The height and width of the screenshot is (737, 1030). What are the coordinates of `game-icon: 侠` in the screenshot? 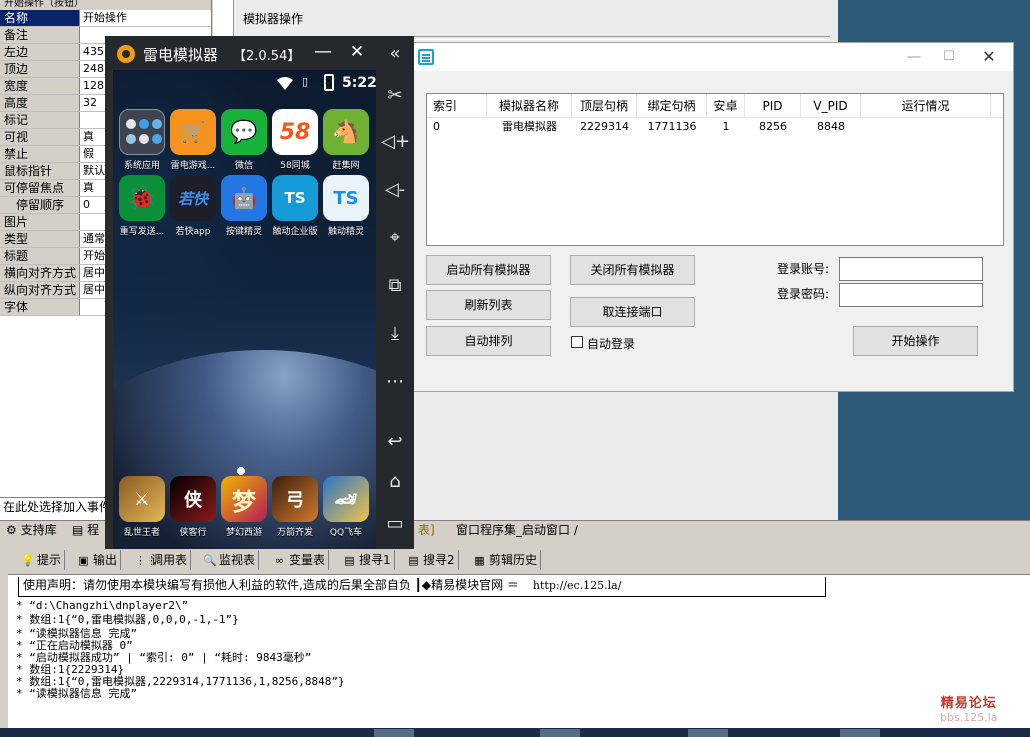 It's located at (193, 499).